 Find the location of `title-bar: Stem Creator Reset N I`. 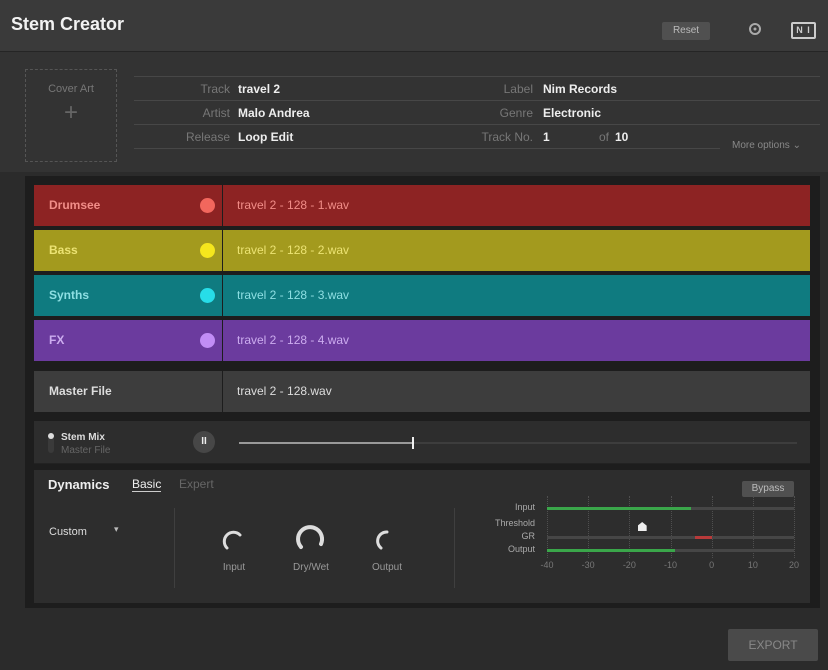

title-bar: Stem Creator Reset N I is located at coordinates (414, 26).